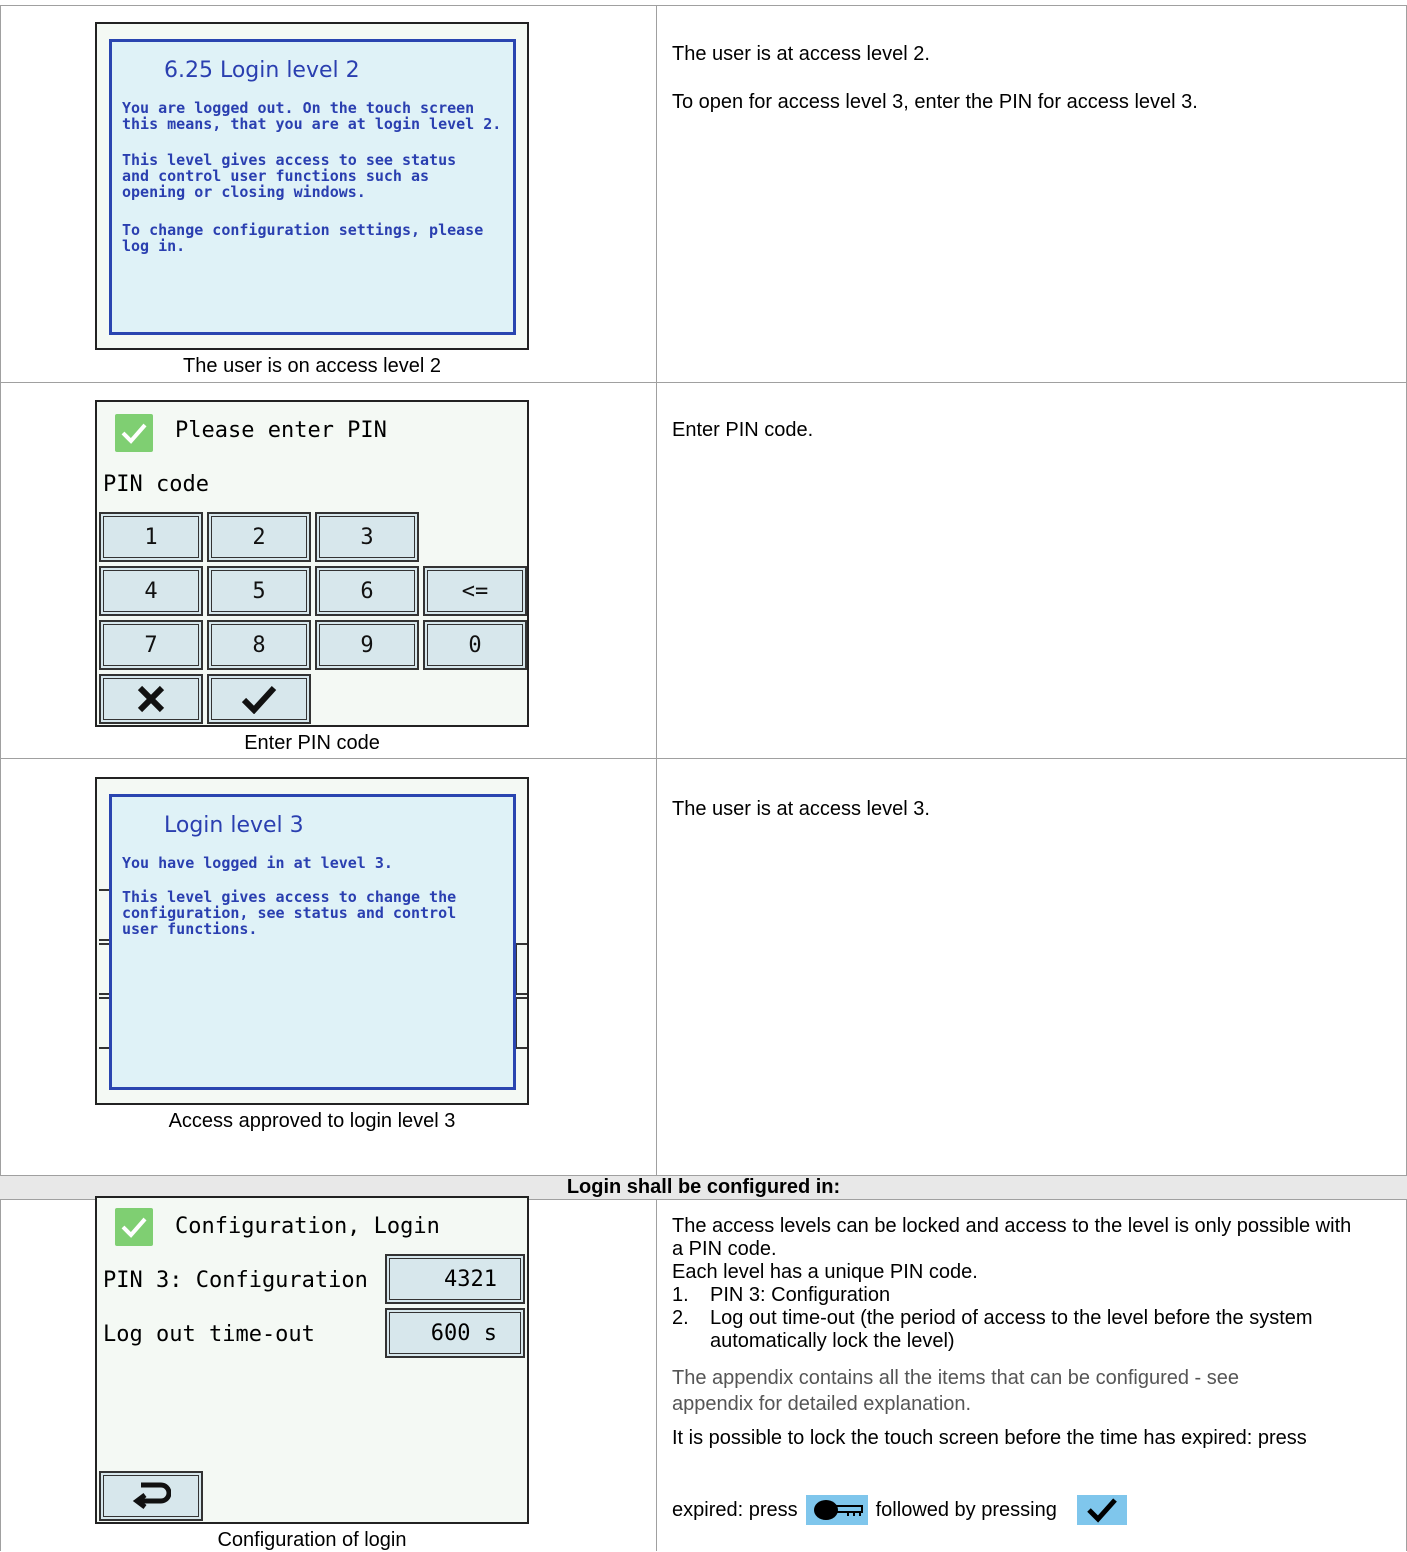 This screenshot has width=1407, height=1552. I want to click on pin-value-field: 4321, so click(455, 1279).